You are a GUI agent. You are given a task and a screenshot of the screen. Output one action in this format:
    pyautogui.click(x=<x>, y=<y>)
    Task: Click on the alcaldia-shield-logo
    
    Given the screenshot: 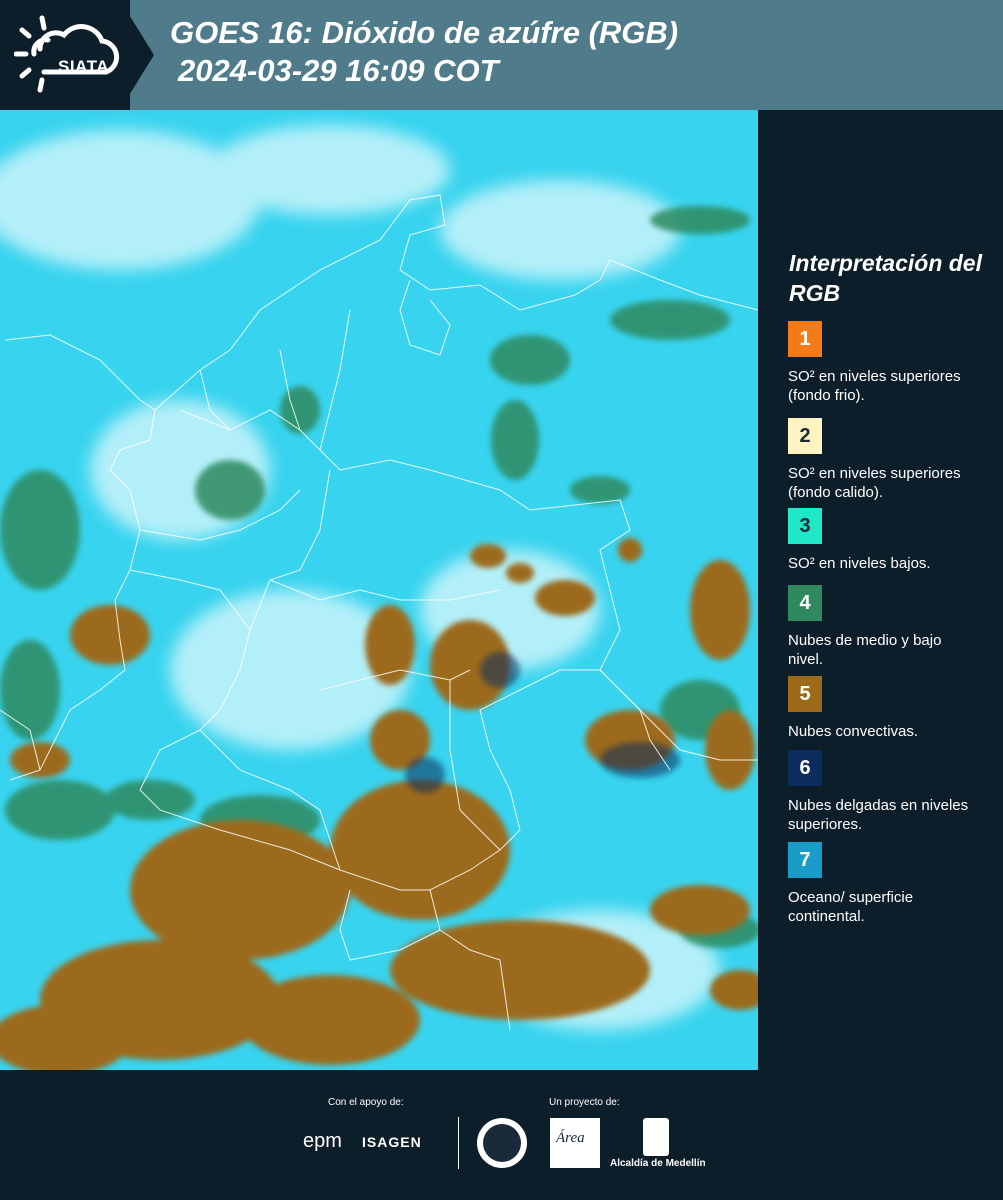 What is the action you would take?
    pyautogui.click(x=656, y=1137)
    